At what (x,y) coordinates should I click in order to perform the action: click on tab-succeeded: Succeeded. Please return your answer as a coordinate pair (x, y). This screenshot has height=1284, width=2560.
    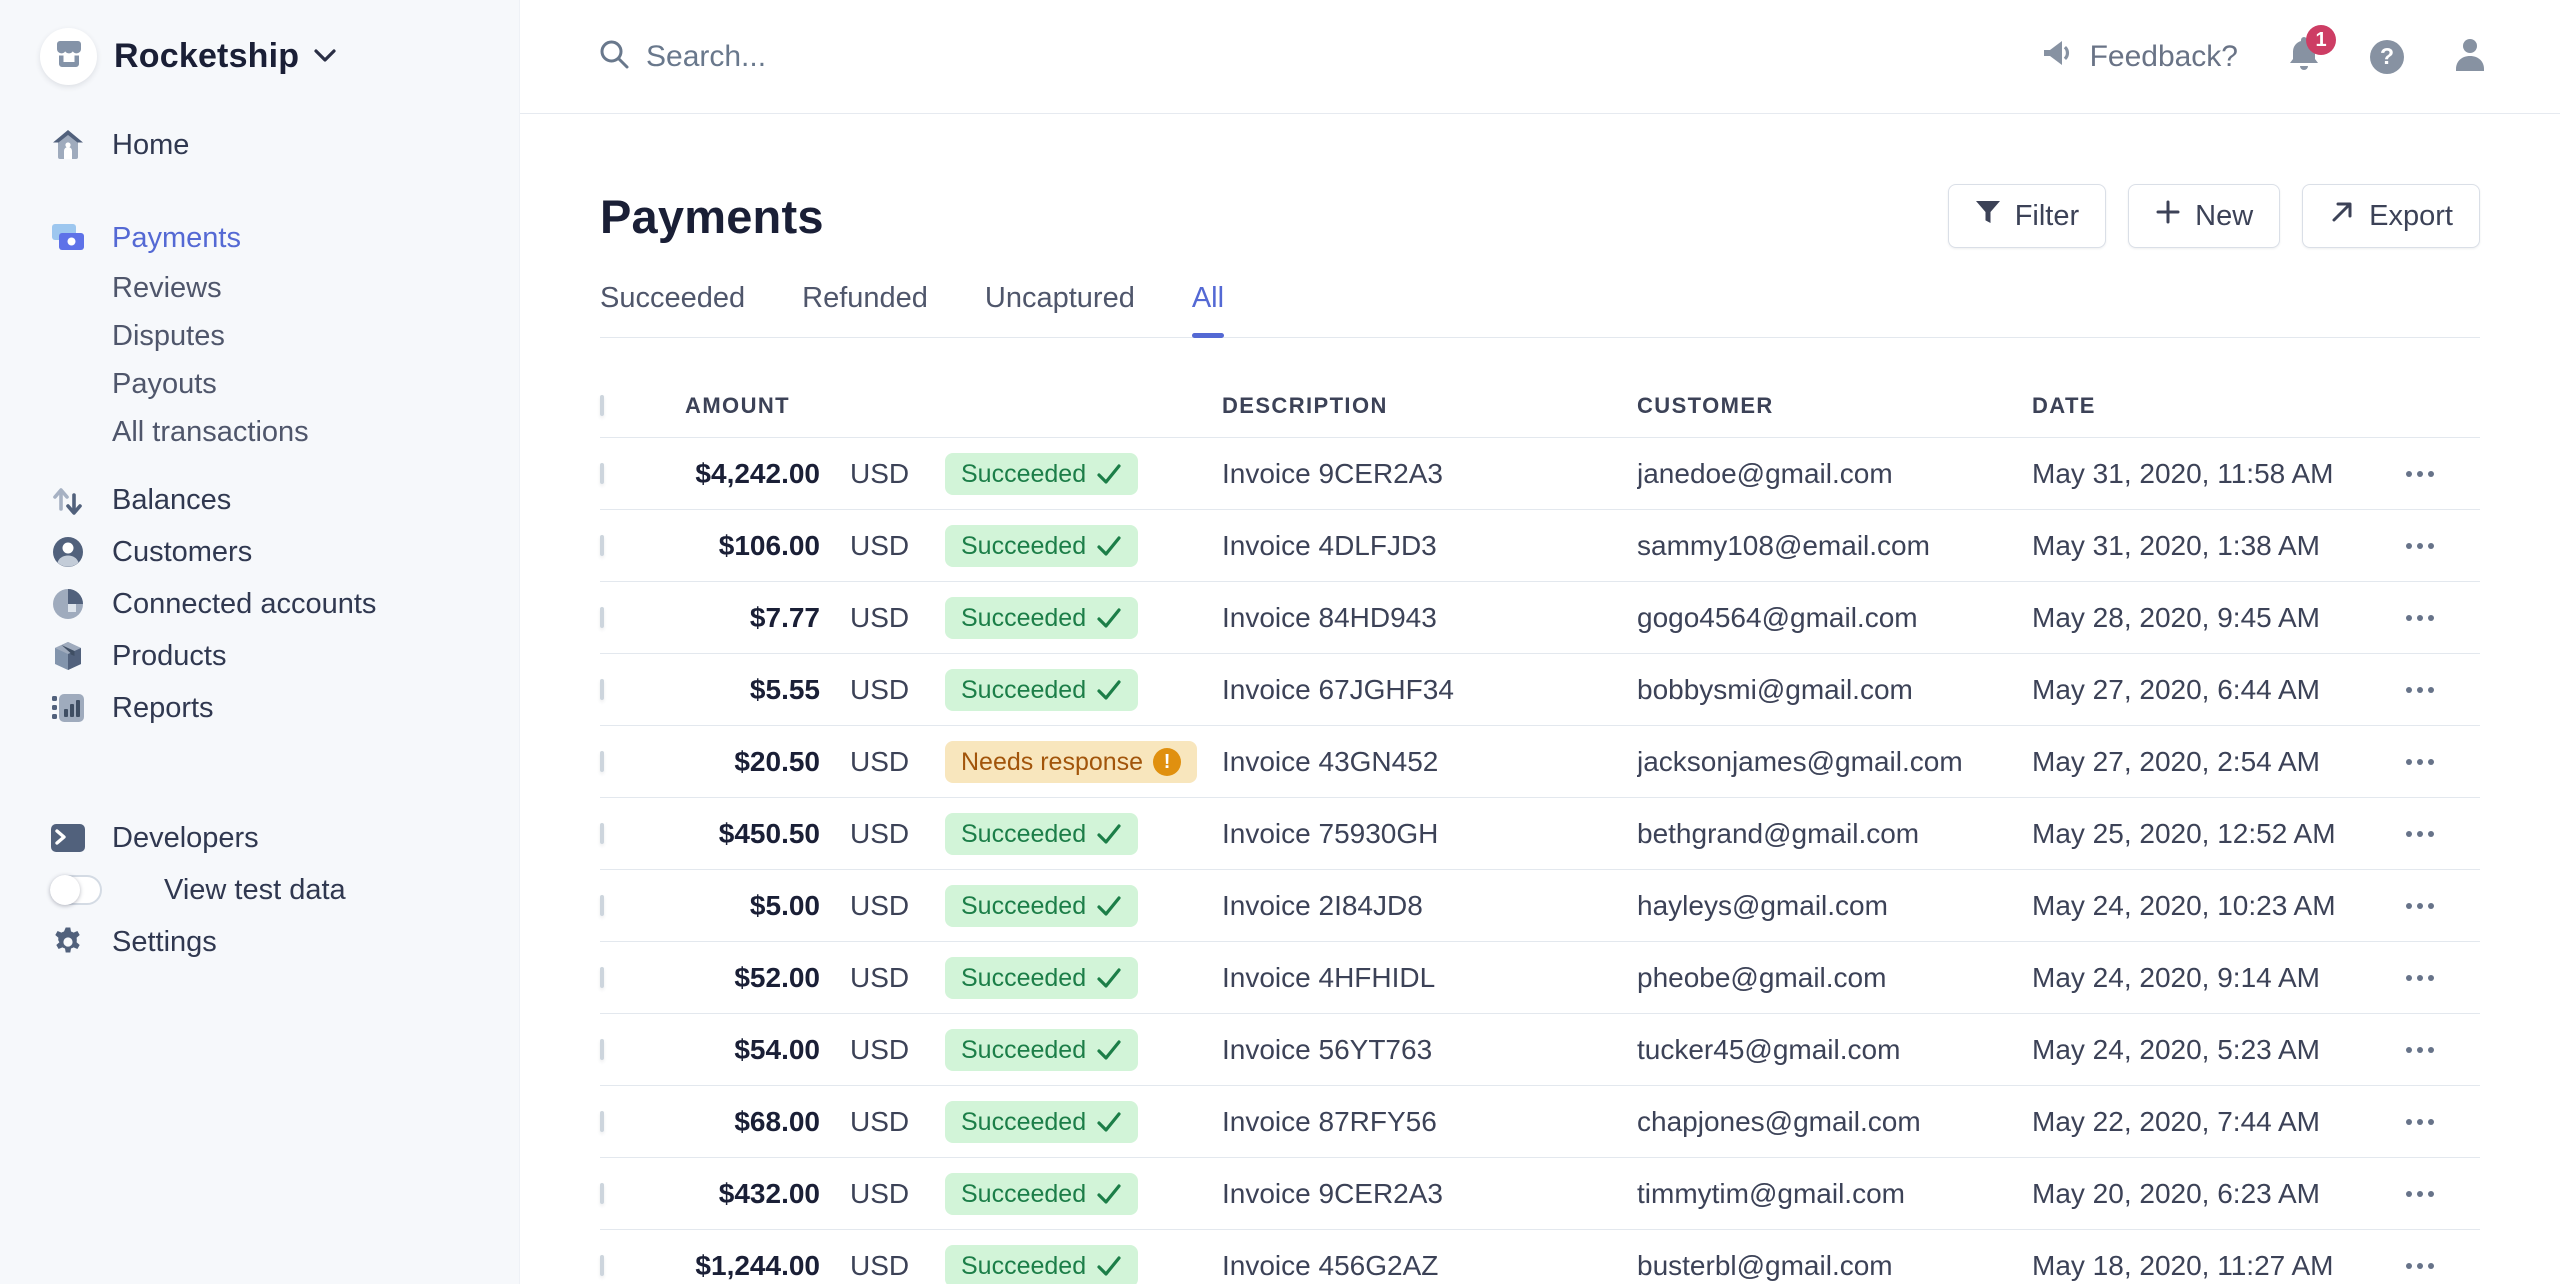
    Looking at the image, I should click on (672, 309).